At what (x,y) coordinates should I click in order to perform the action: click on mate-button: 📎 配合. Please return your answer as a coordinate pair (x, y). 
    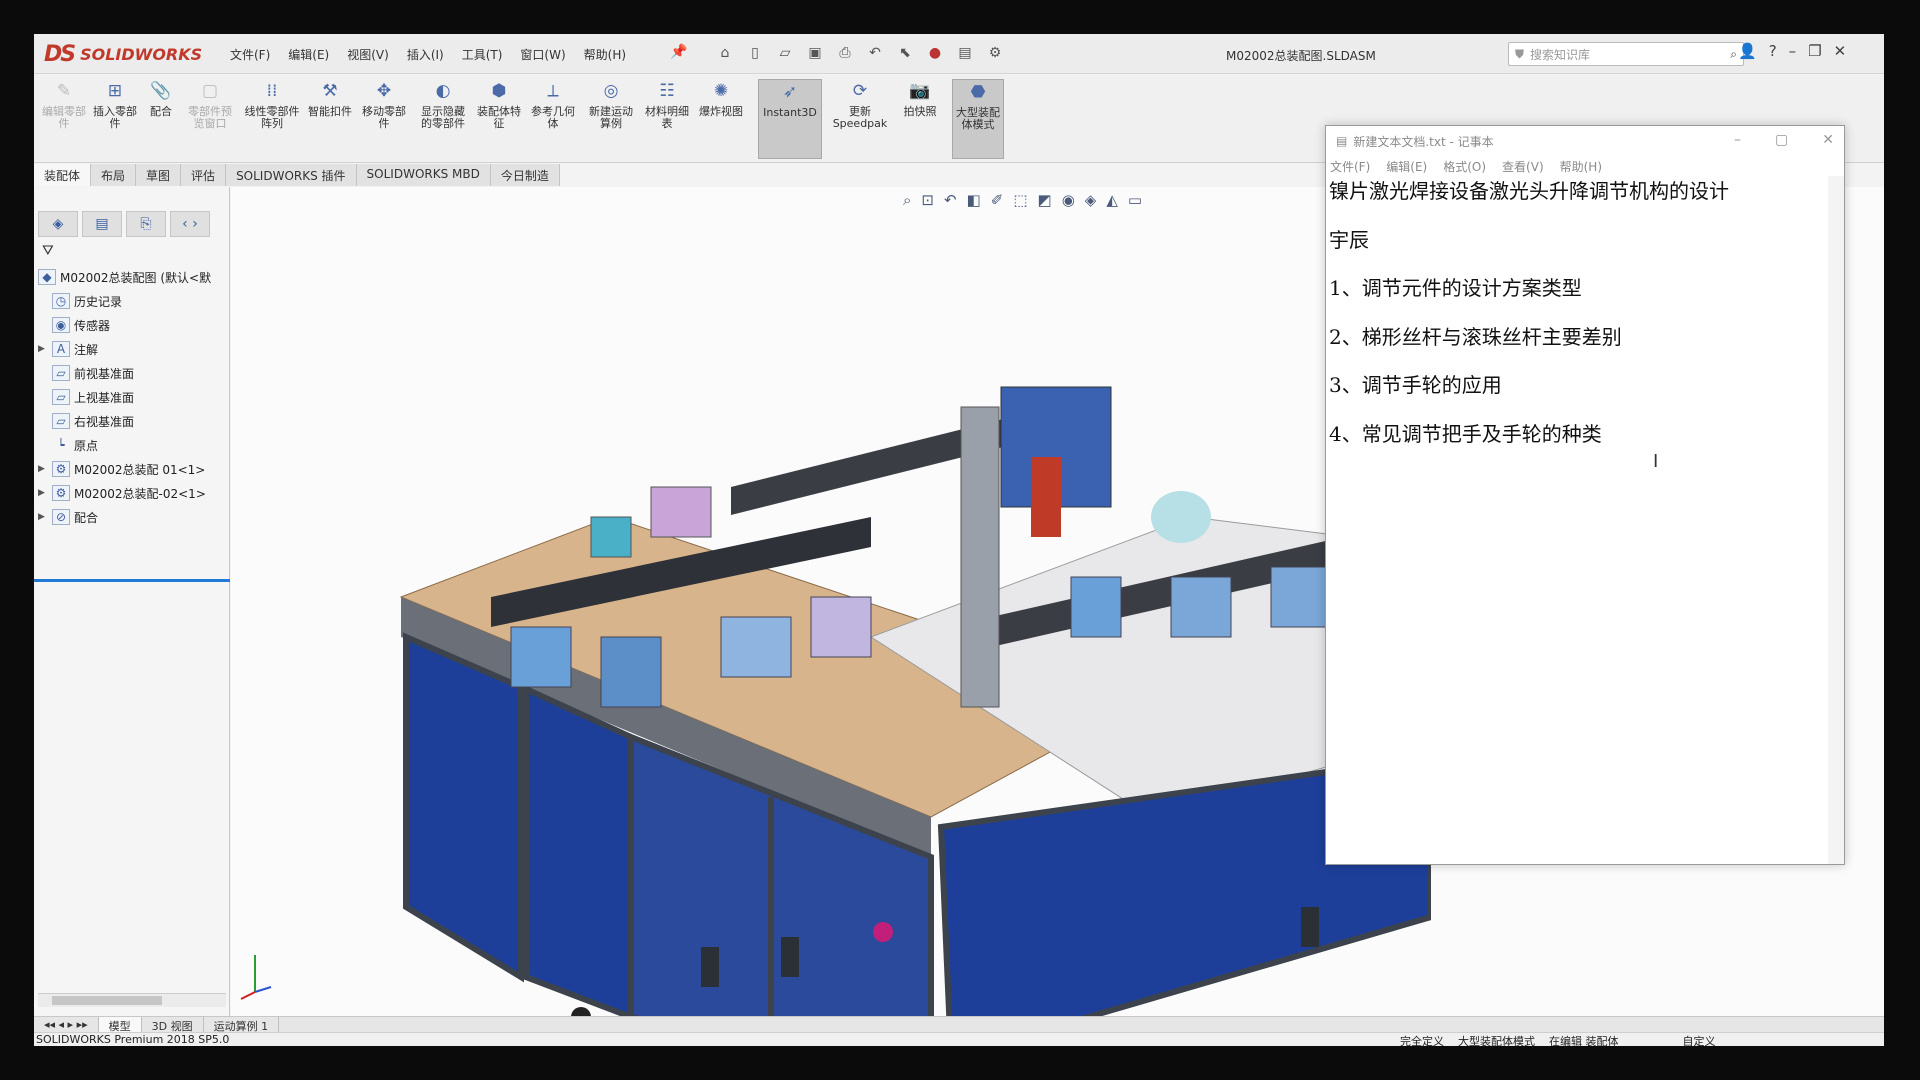
    Looking at the image, I should click on (161, 119).